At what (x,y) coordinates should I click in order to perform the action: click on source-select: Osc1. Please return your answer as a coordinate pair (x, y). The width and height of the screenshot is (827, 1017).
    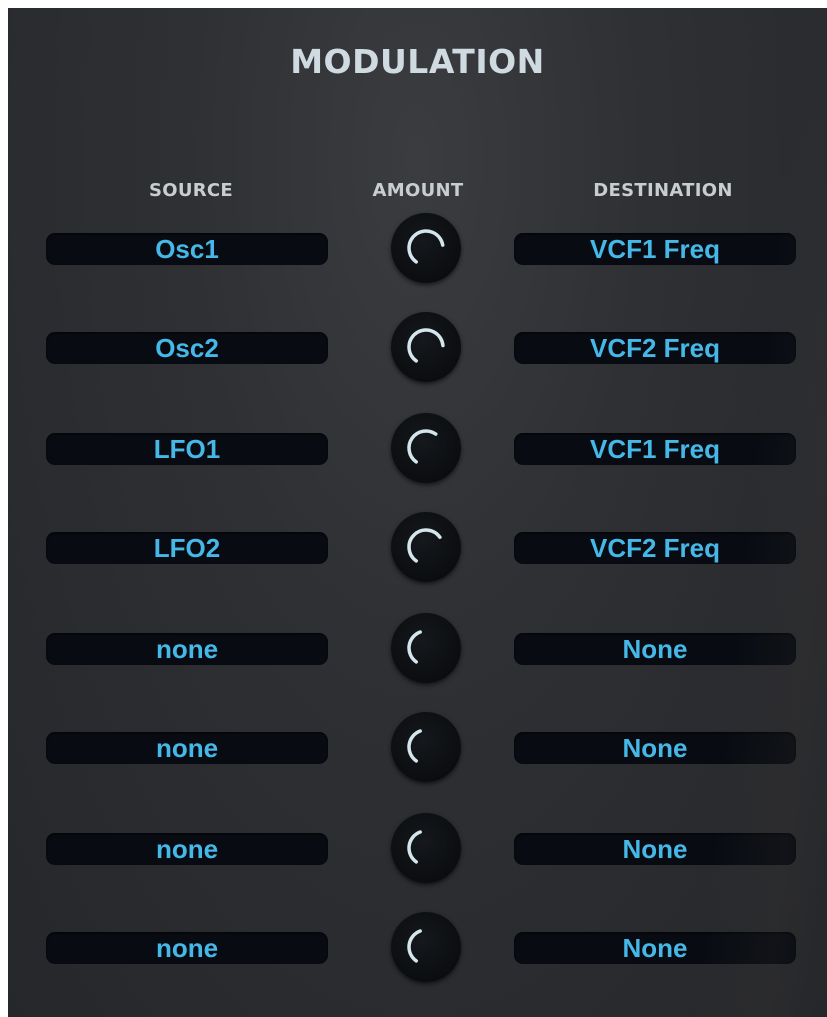
    Looking at the image, I should click on (187, 249).